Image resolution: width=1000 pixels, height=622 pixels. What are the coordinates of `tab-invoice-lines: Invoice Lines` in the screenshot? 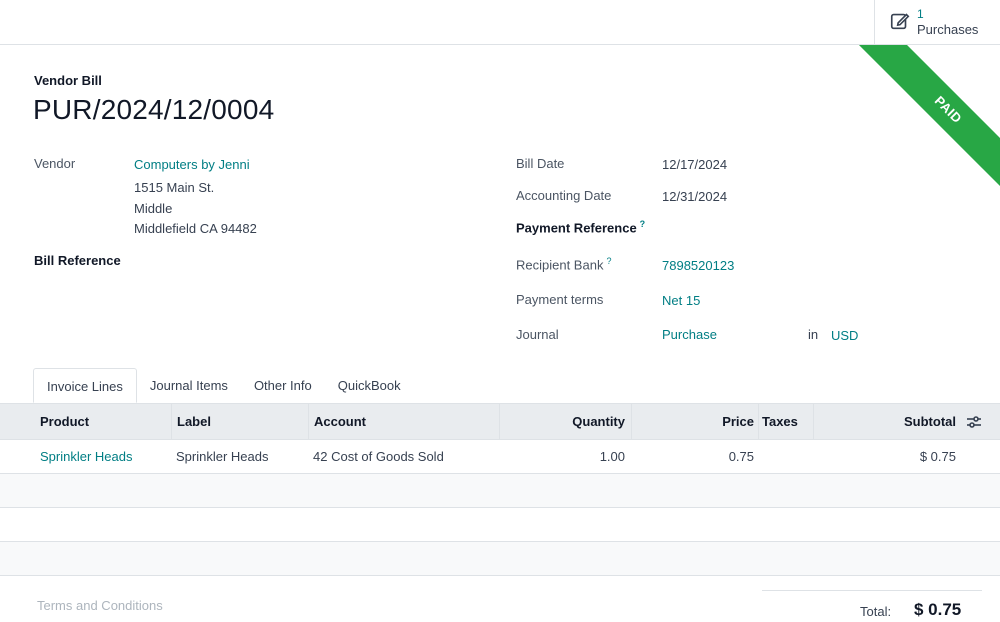 It's located at (85, 385).